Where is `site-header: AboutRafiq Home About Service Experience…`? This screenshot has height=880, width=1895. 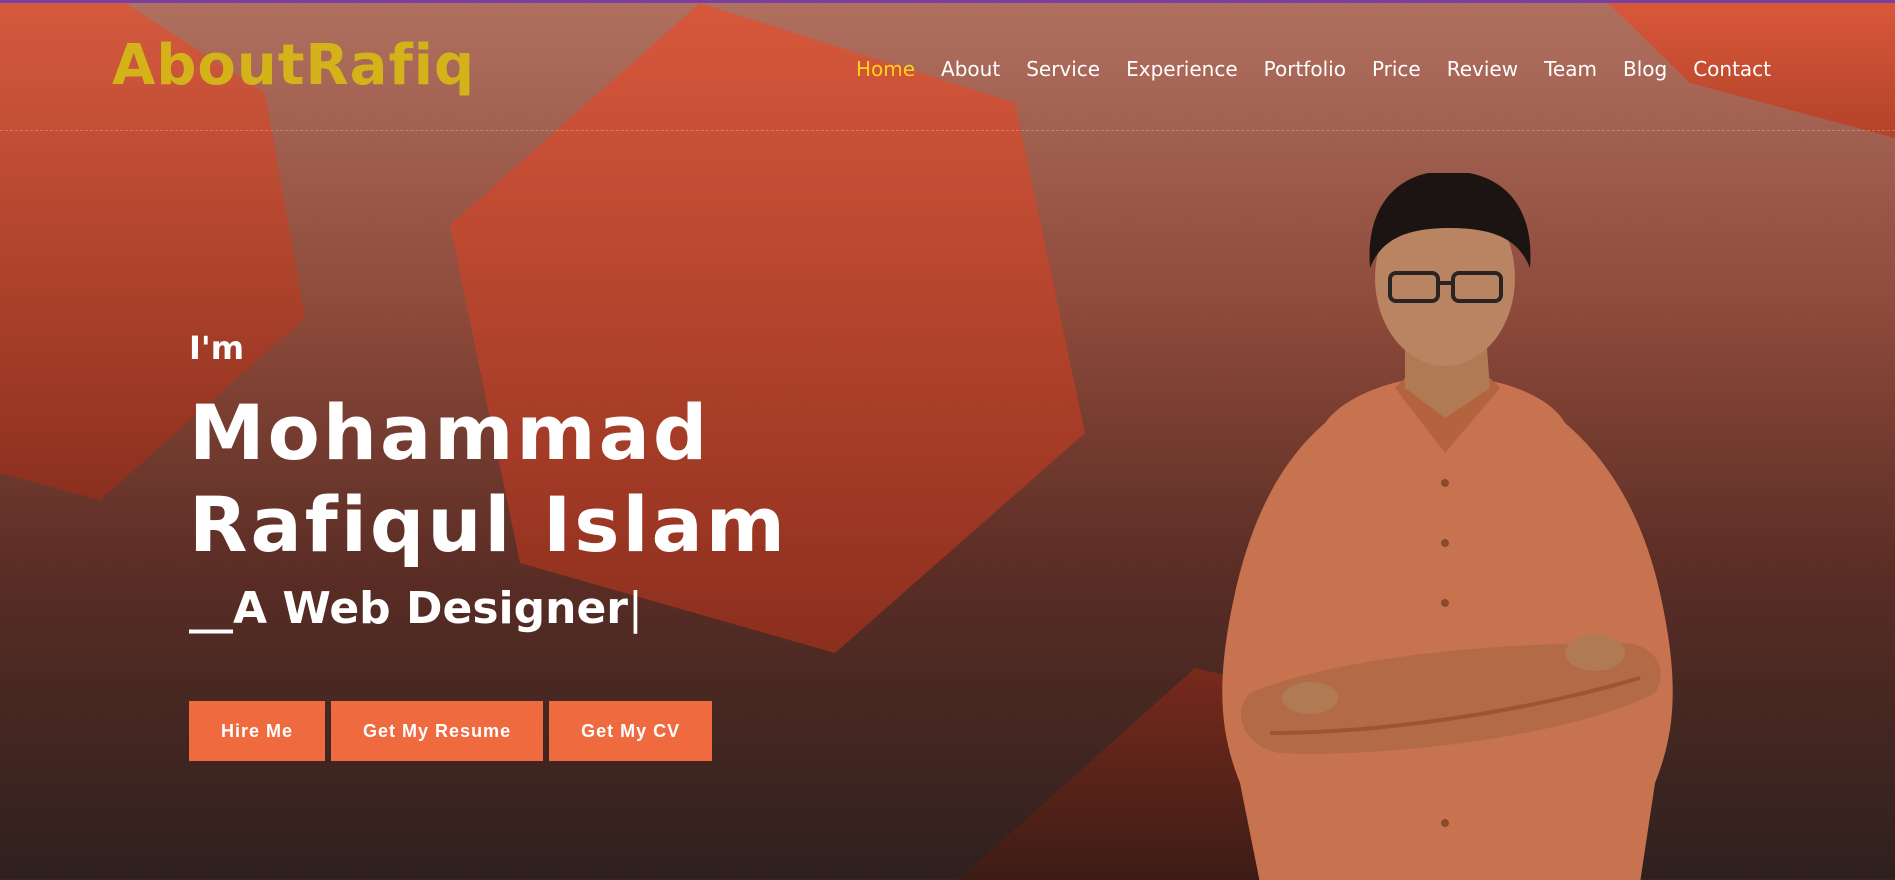 site-header: AboutRafiq Home About Service Experience… is located at coordinates (947, 67).